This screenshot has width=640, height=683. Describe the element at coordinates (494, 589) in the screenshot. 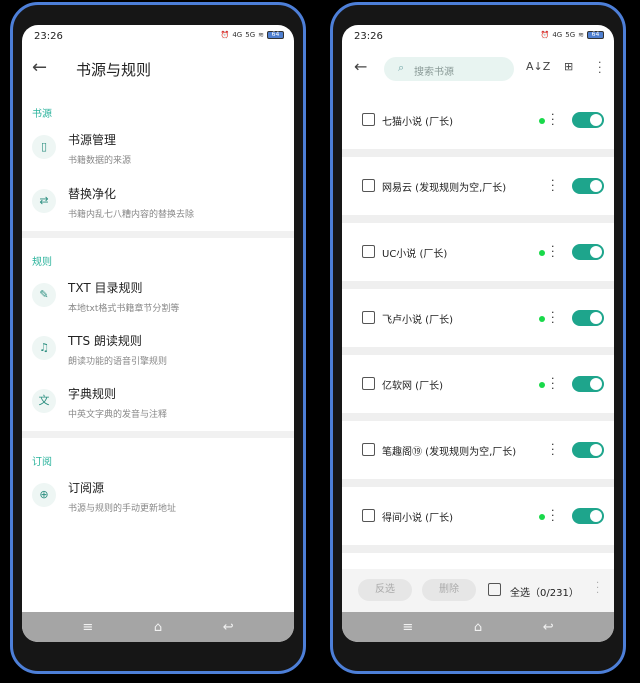

I see `select-all-checkbox` at that location.